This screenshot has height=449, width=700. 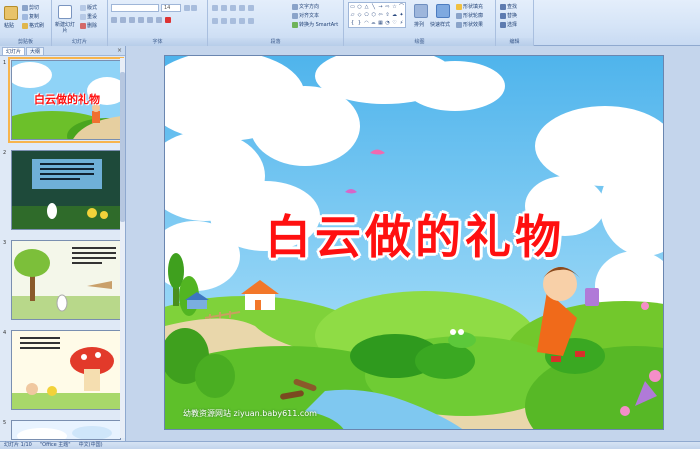 What do you see at coordinates (275, 42) in the screenshot?
I see `paragraph-group-label: 段落` at bounding box center [275, 42].